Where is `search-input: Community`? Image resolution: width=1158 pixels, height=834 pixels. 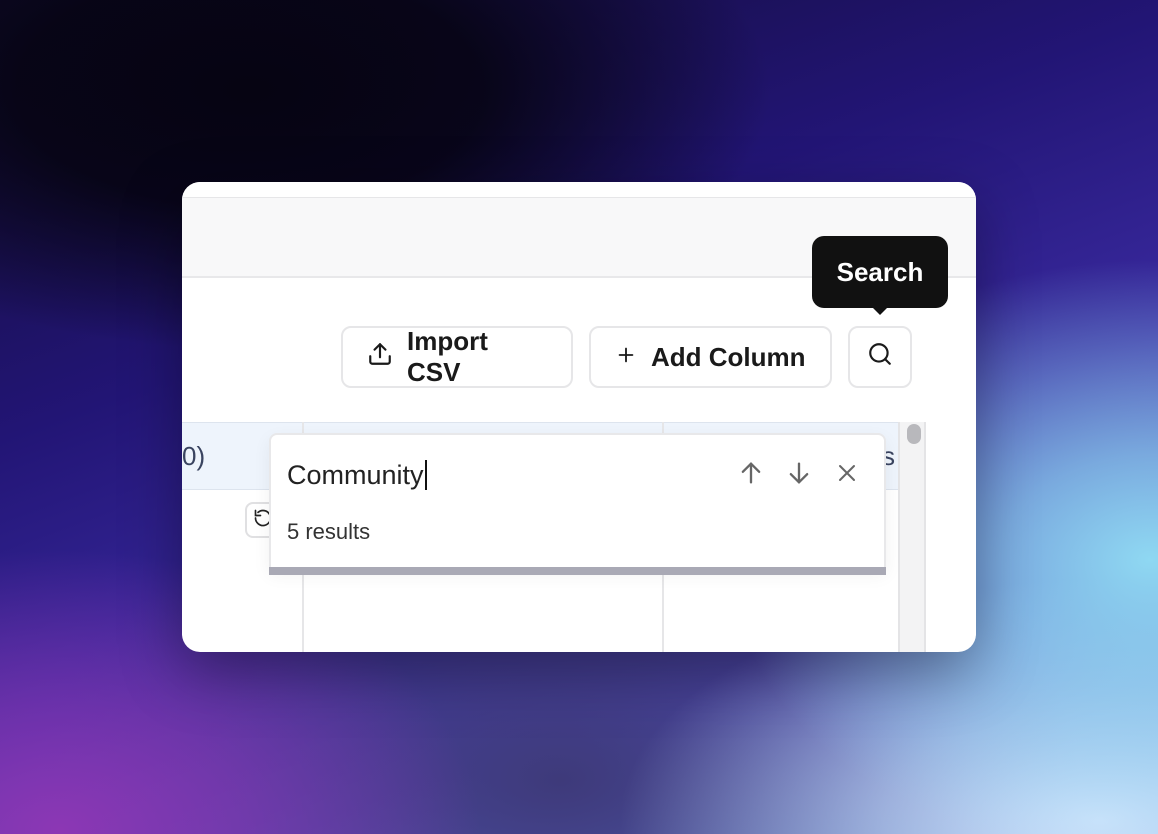 search-input: Community is located at coordinates (497, 475).